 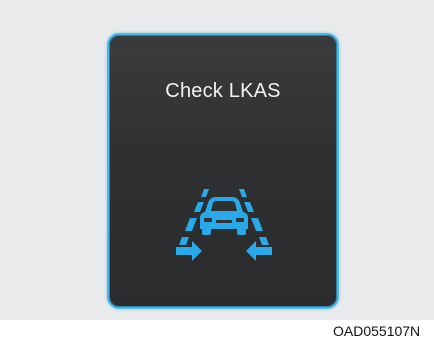 What do you see at coordinates (264, 241) in the screenshot?
I see `right-lane-marking-lower` at bounding box center [264, 241].